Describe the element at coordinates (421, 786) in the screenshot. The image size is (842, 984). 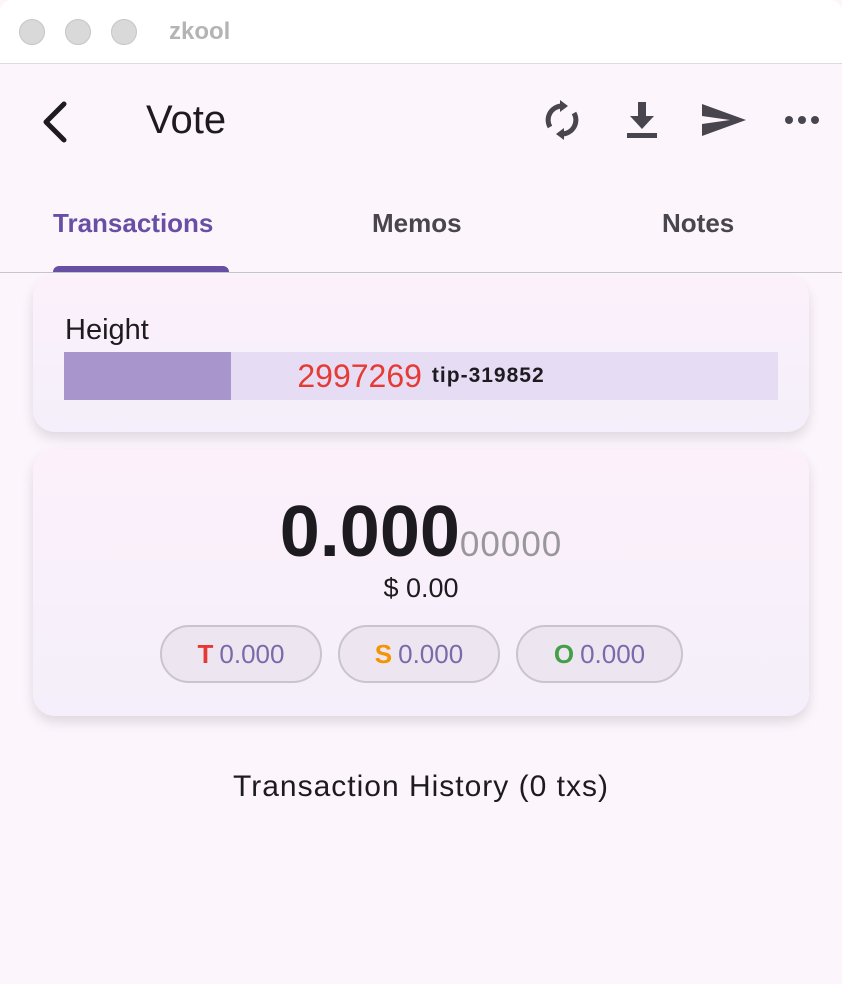
I see `transaction-history-heading: Transaction History (0 txs)` at that location.